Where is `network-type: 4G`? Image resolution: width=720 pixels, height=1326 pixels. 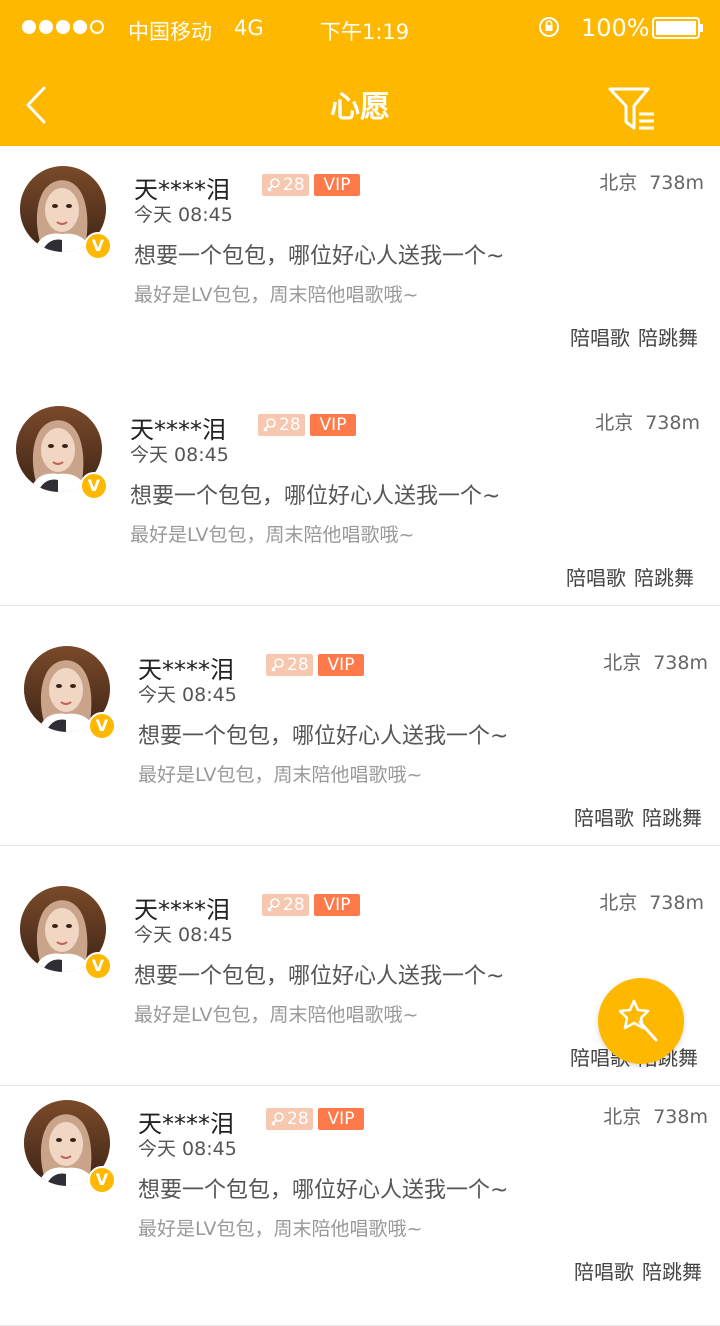 network-type: 4G is located at coordinates (249, 28).